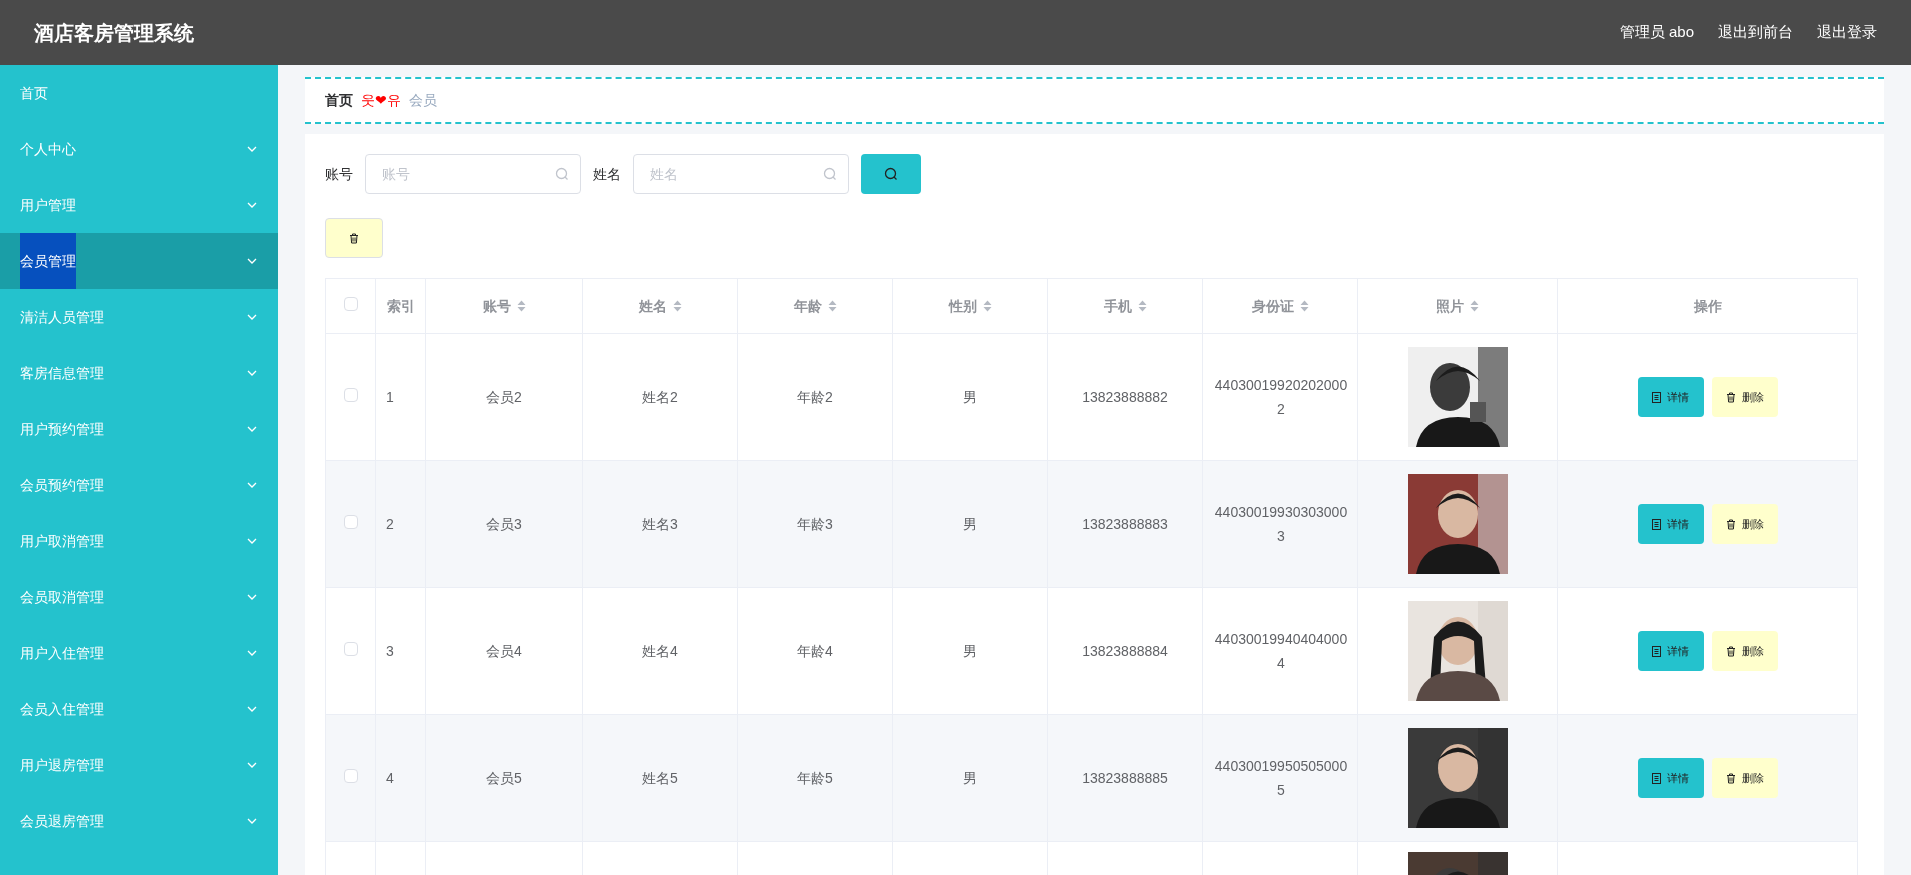  What do you see at coordinates (1272, 306) in the screenshot?
I see `column-header: 身份证` at bounding box center [1272, 306].